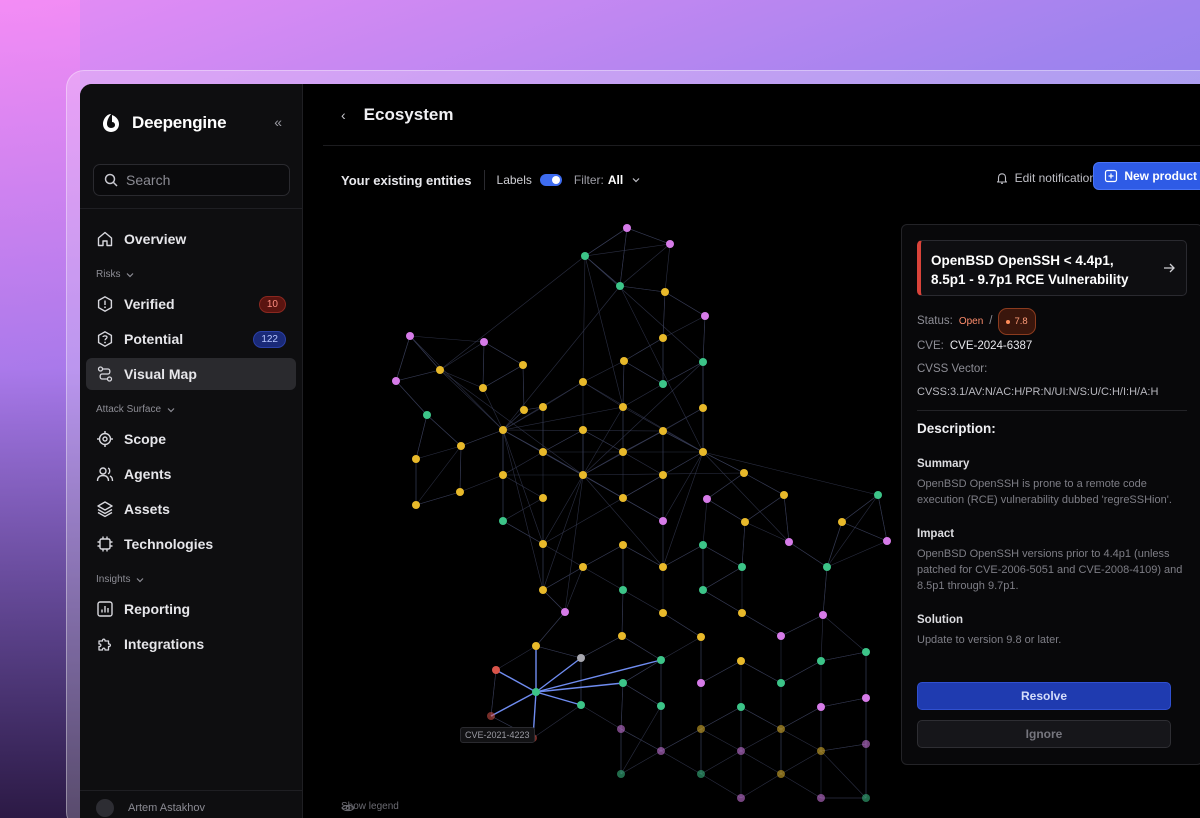 Image resolution: width=1200 pixels, height=818 pixels. I want to click on section-risks: Risks, so click(196, 274).